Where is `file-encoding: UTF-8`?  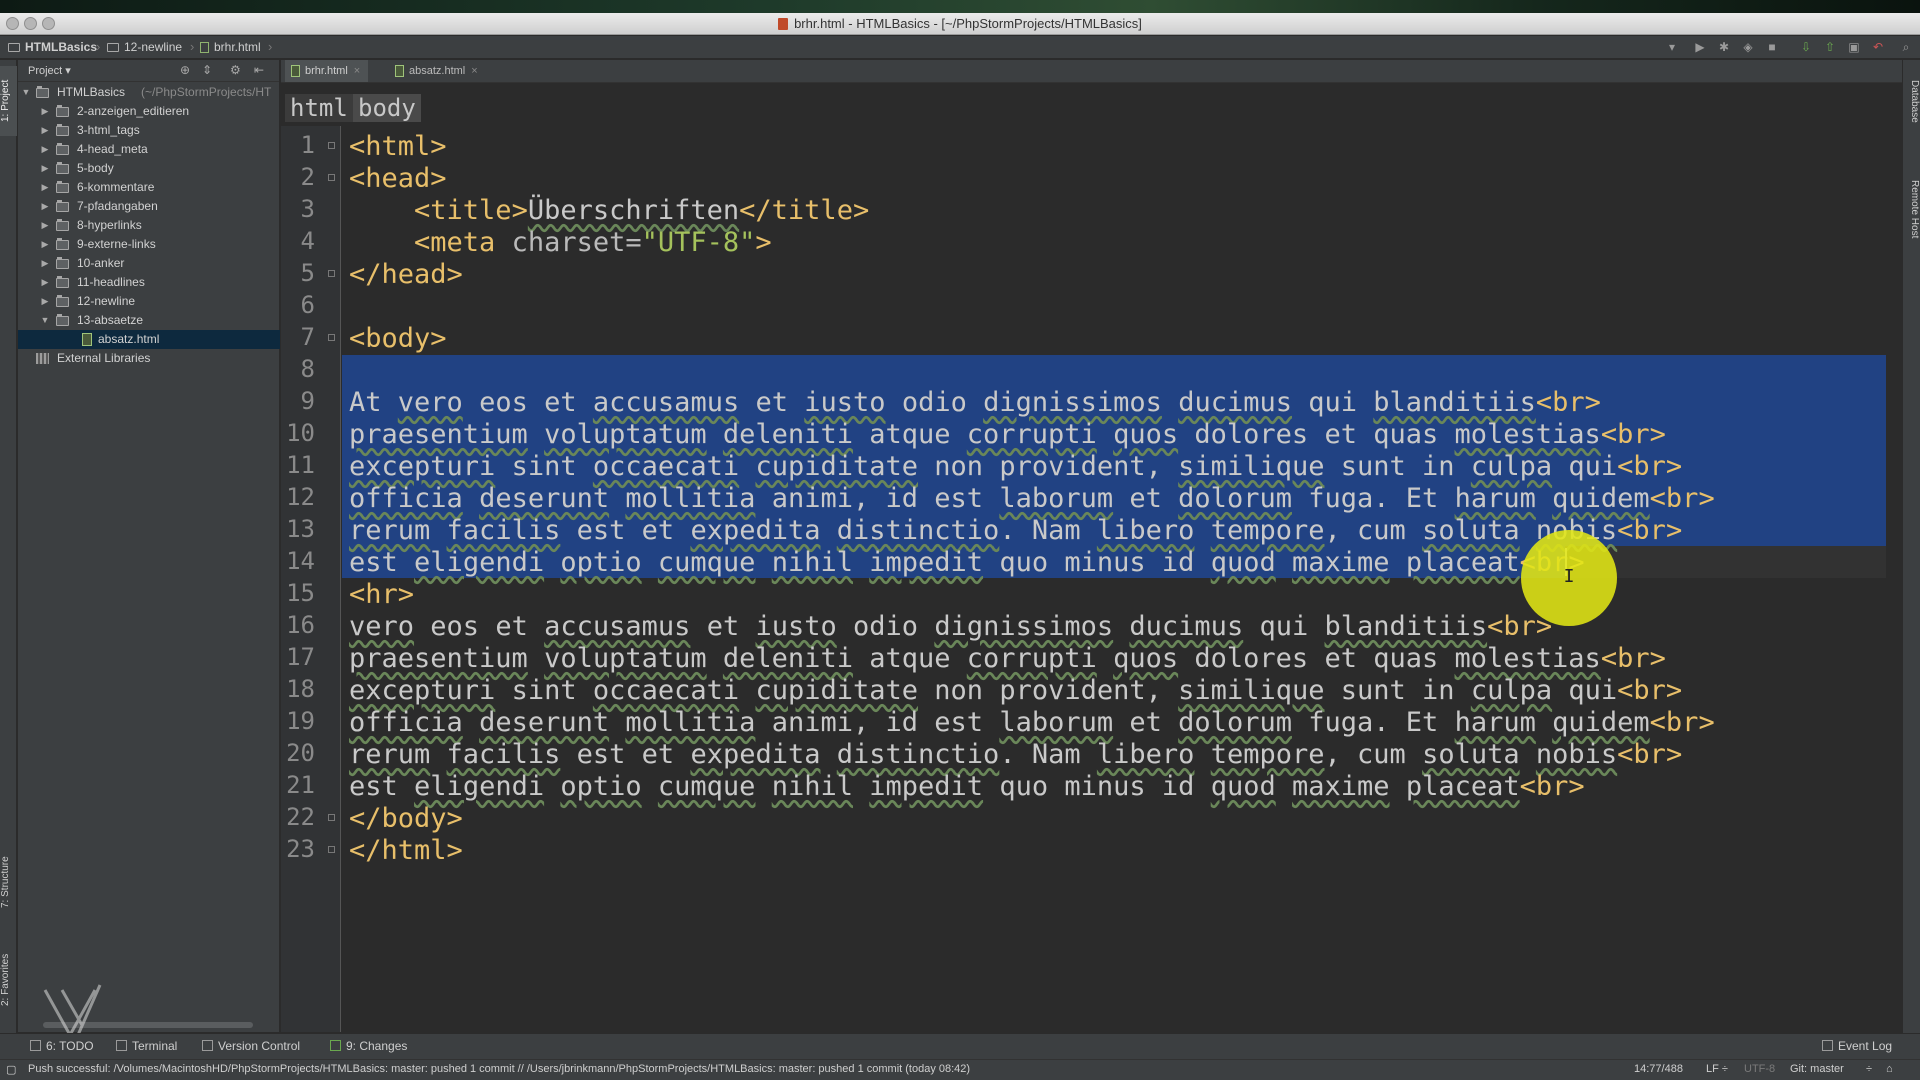
file-encoding: UTF-8 is located at coordinates (1759, 1069).